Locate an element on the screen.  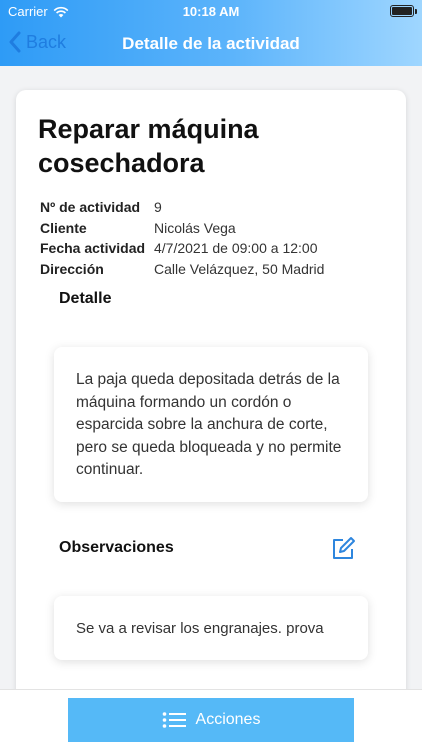
status-time: 10:18 AM is located at coordinates (211, 11).